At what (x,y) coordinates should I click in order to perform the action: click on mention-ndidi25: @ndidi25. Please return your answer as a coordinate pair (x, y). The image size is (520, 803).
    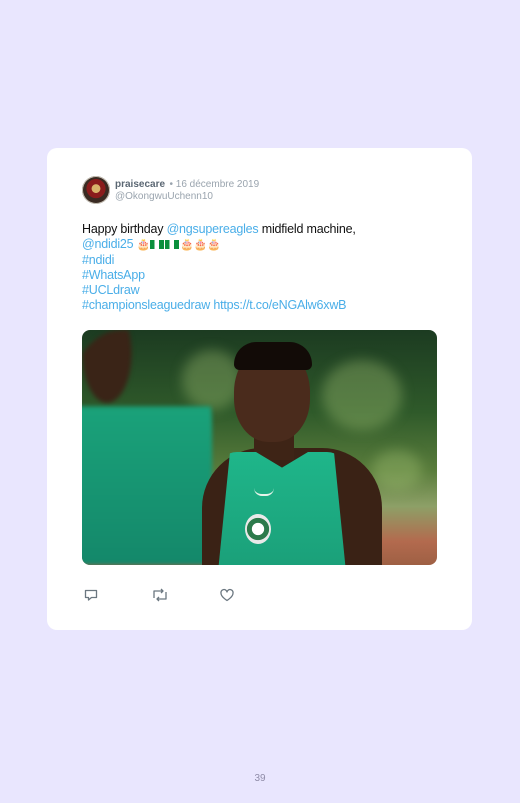
    Looking at the image, I should click on (108, 244).